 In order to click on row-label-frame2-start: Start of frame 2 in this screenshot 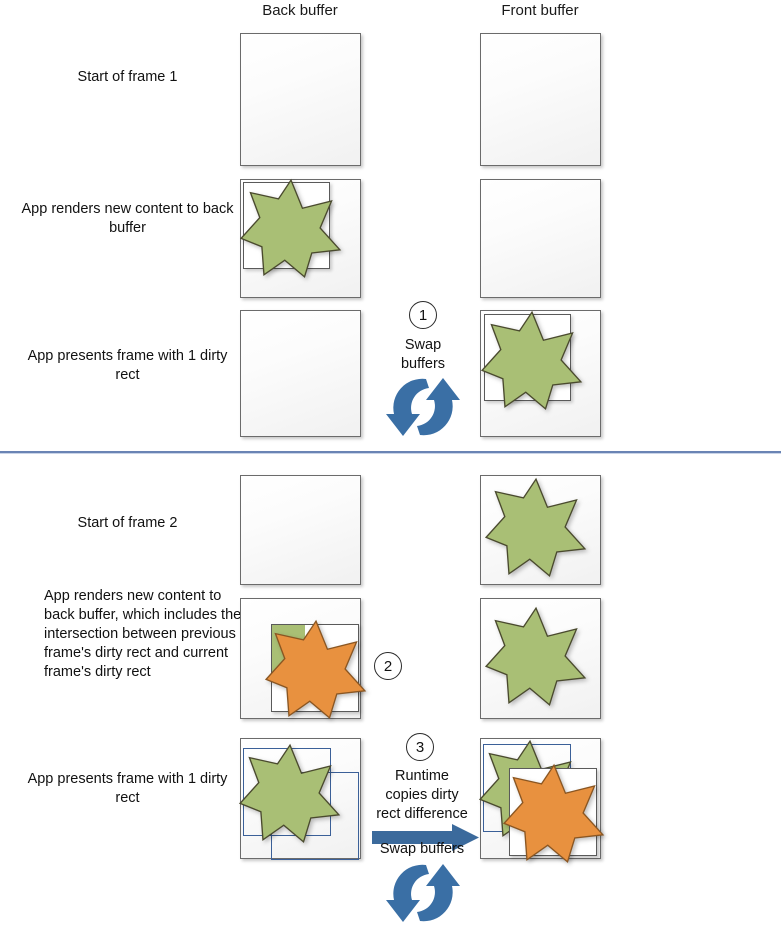, I will do `click(127, 523)`.